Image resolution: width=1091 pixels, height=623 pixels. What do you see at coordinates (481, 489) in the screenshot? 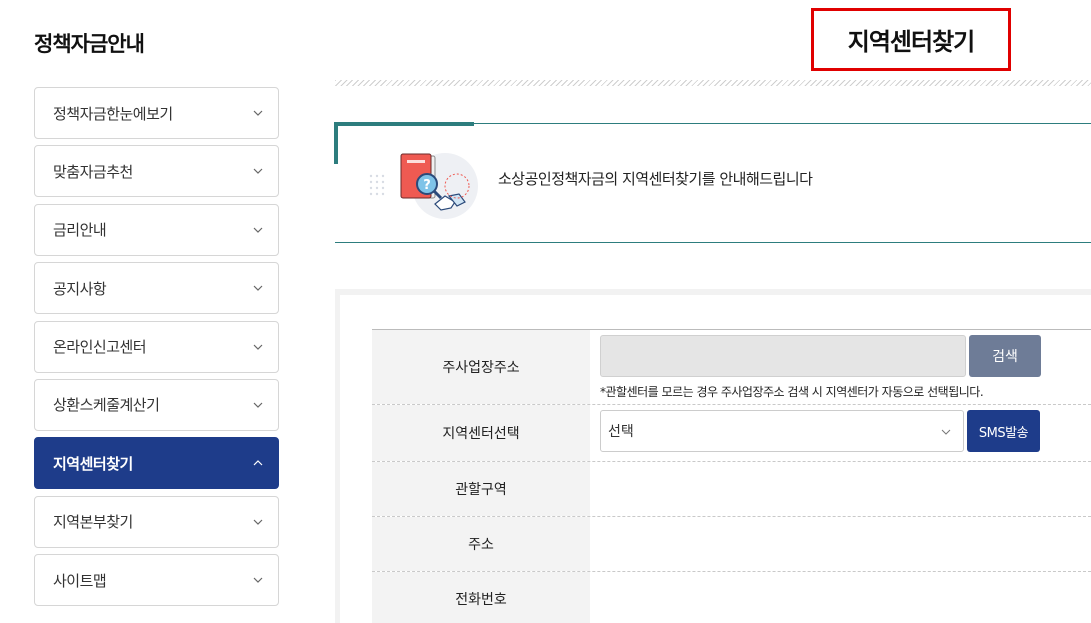
I see `form-label-district: 관할구역` at bounding box center [481, 489].